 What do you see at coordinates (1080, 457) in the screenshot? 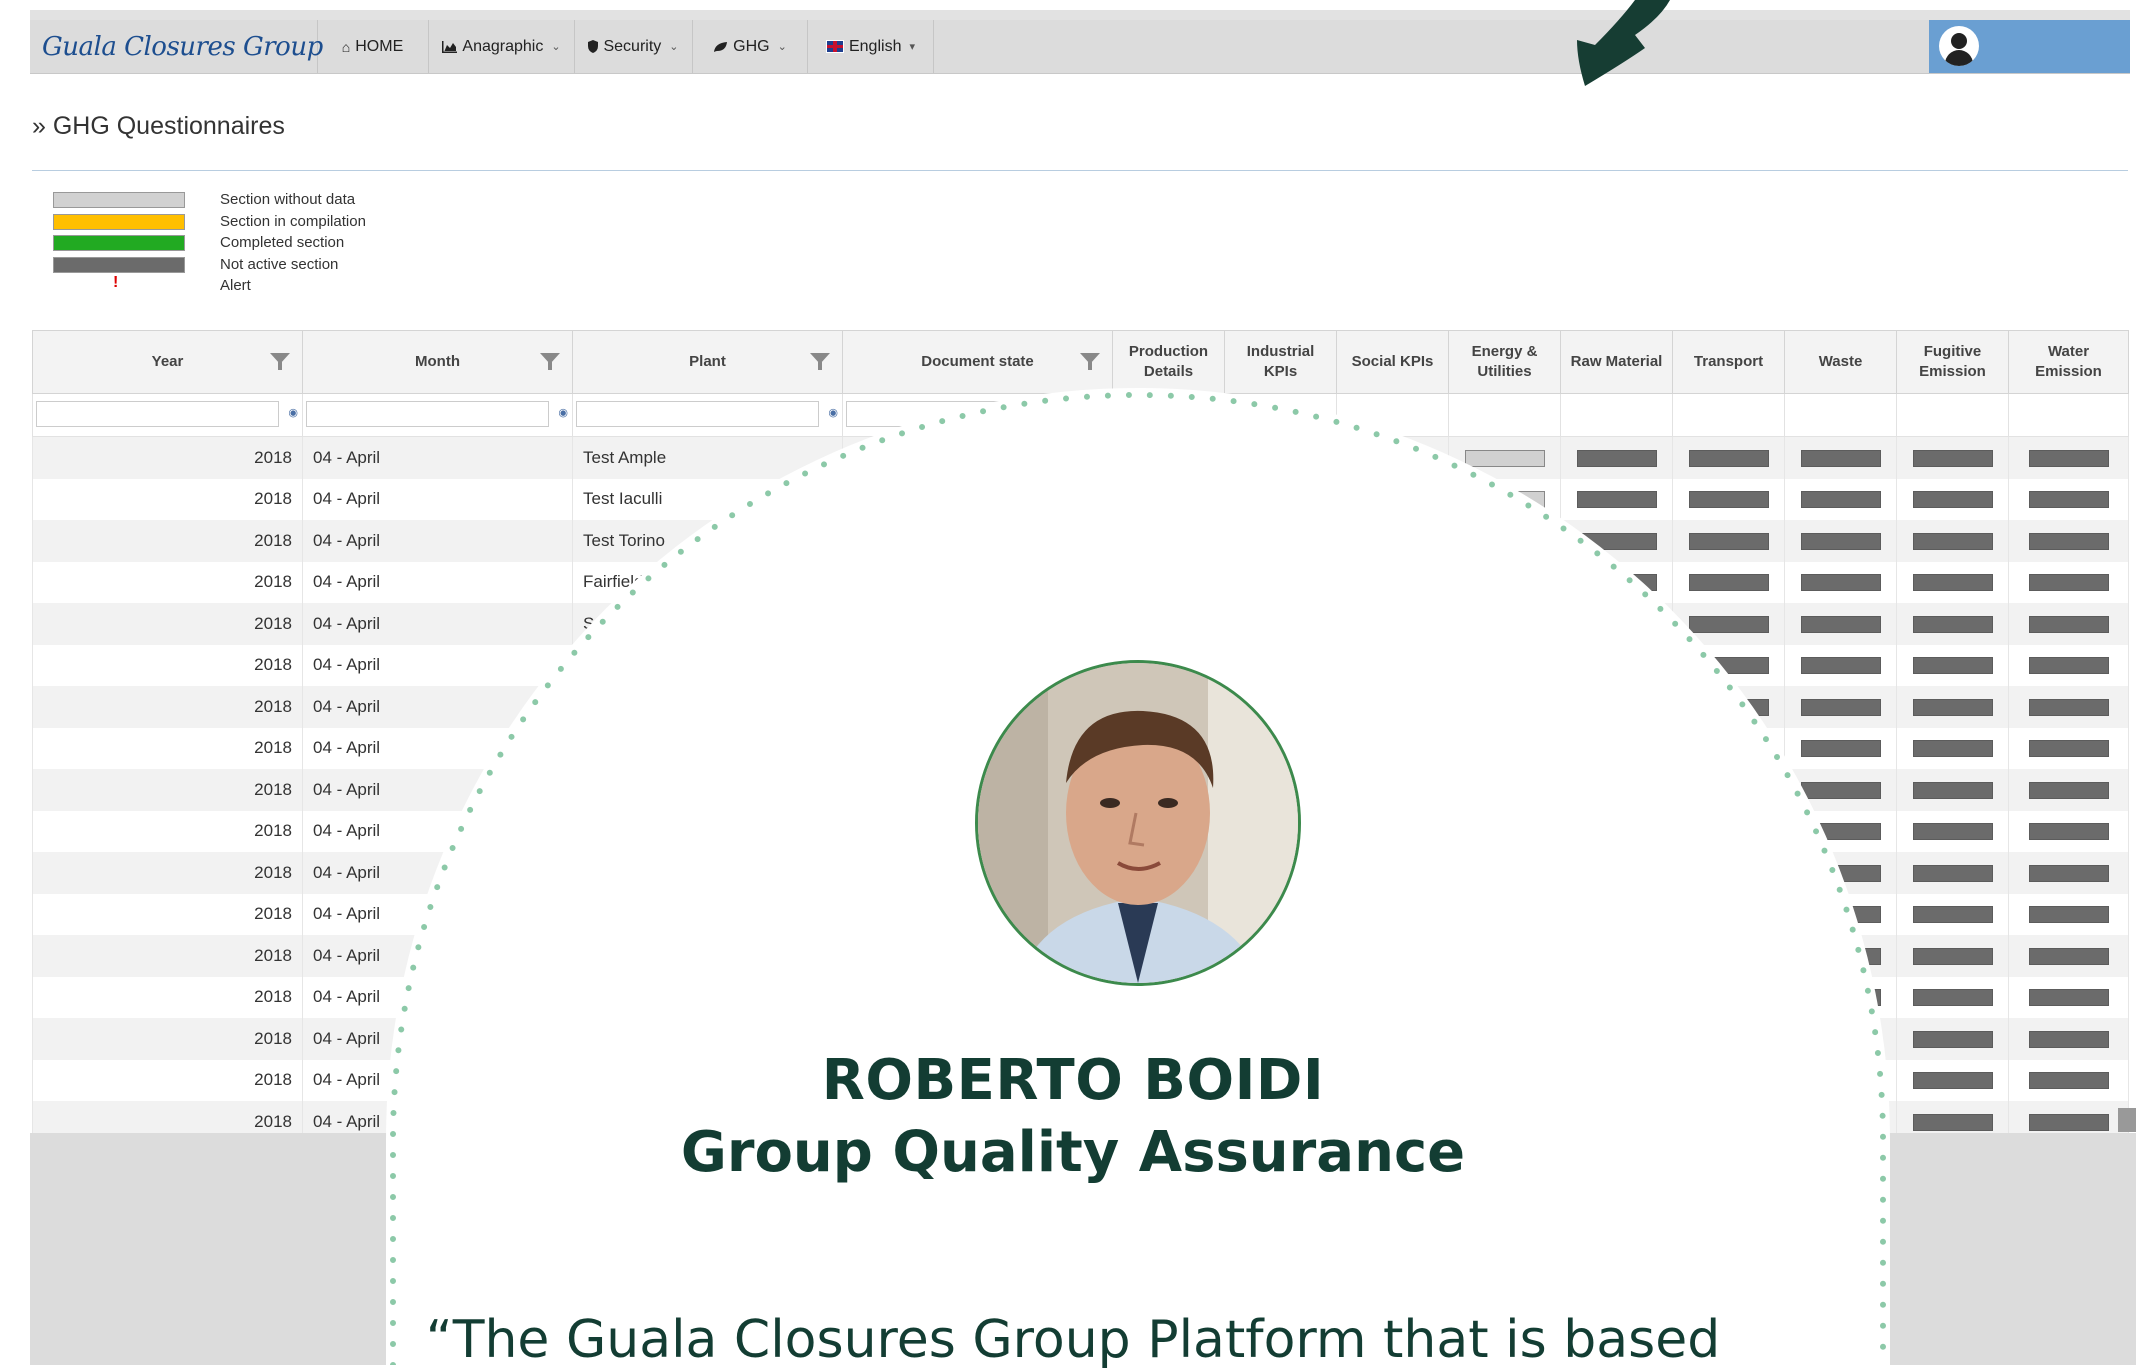
I see `table-row: 2018 04 - April Test Ample New` at bounding box center [1080, 457].